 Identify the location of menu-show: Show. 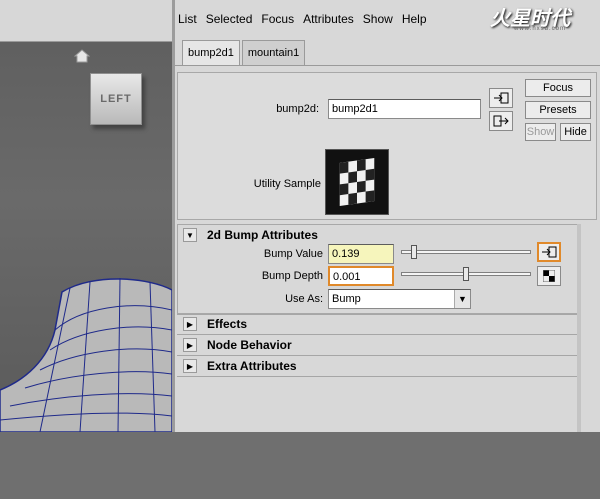
(379, 18).